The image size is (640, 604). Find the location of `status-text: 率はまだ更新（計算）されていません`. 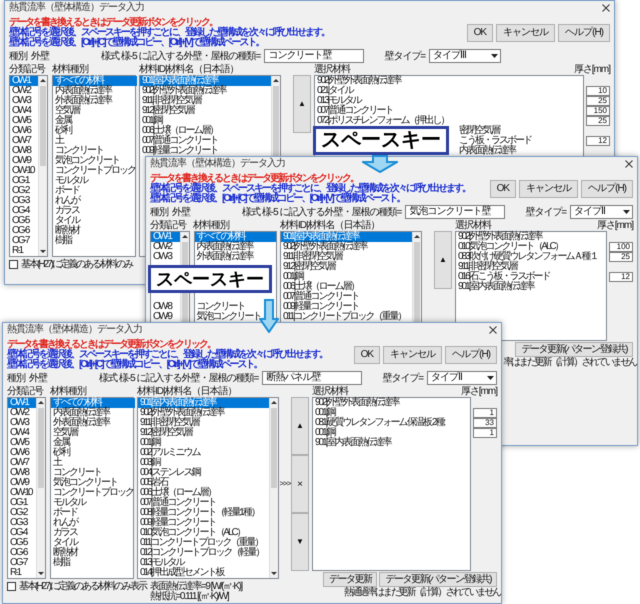

status-text: 率はまだ更新（計算）されていません is located at coordinates (569, 363).